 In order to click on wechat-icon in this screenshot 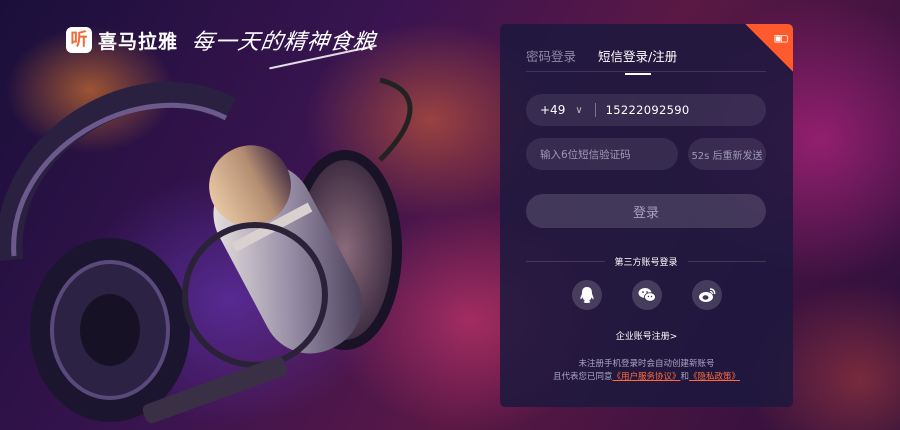, I will do `click(647, 295)`.